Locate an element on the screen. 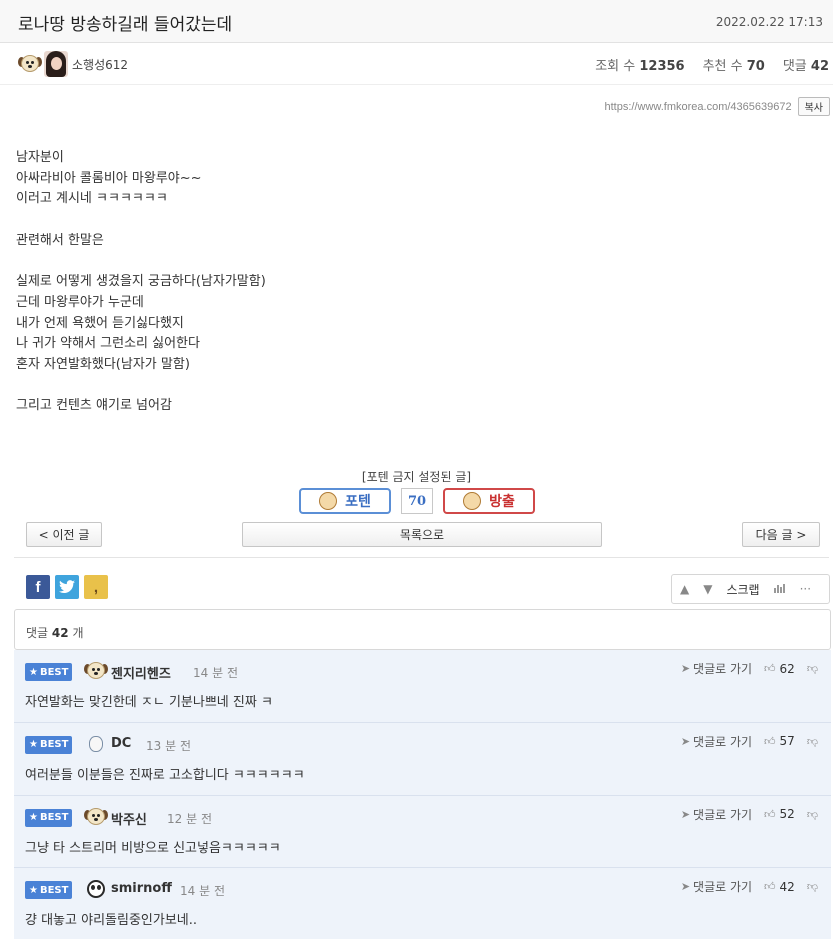  share-buttons: f , is located at coordinates (67, 587).